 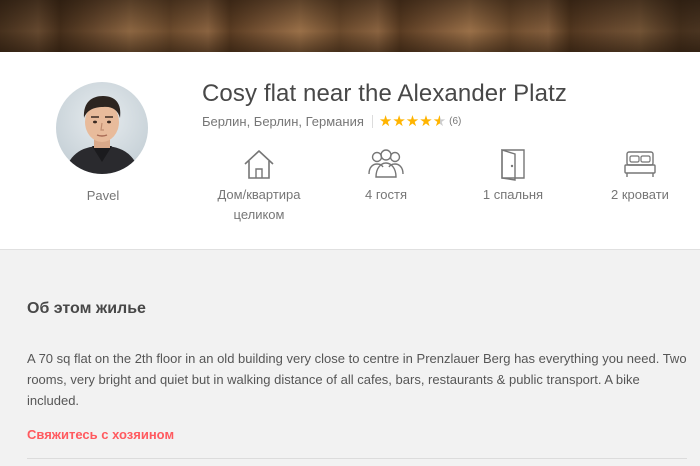 What do you see at coordinates (102, 135) in the screenshot?
I see `host-photo-icon` at bounding box center [102, 135].